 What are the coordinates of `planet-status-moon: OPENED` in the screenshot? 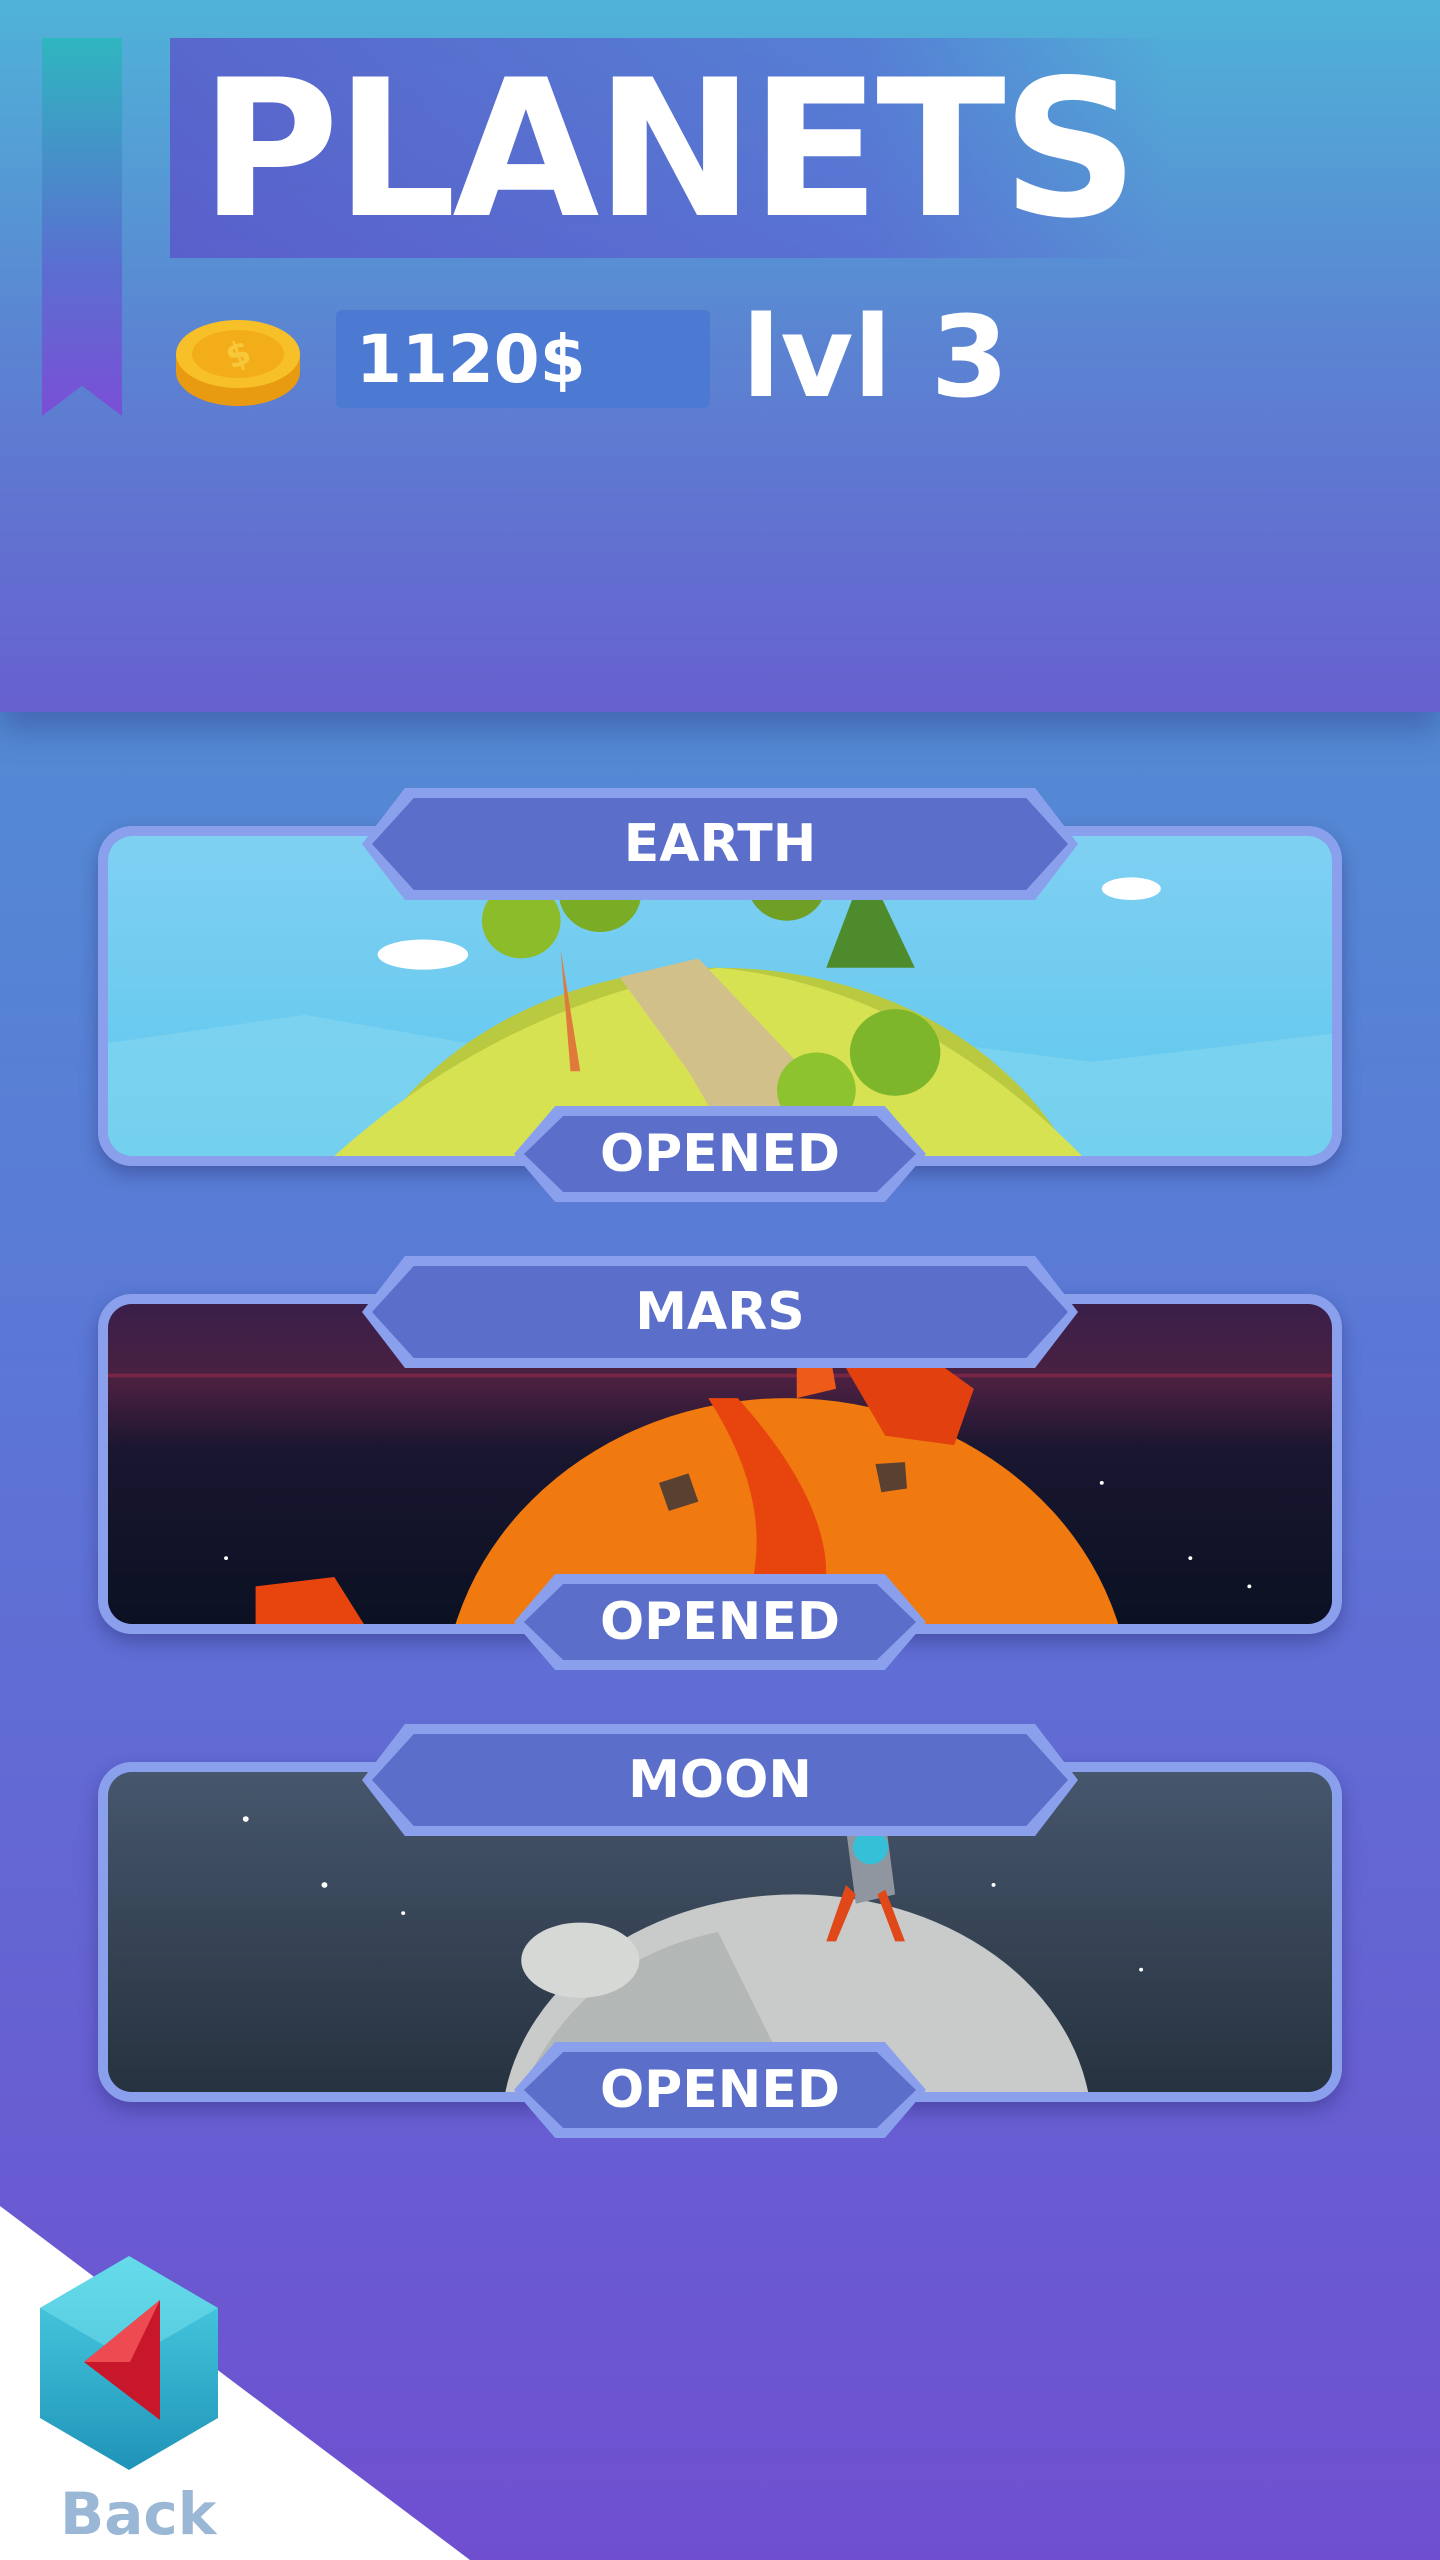 It's located at (720, 2090).